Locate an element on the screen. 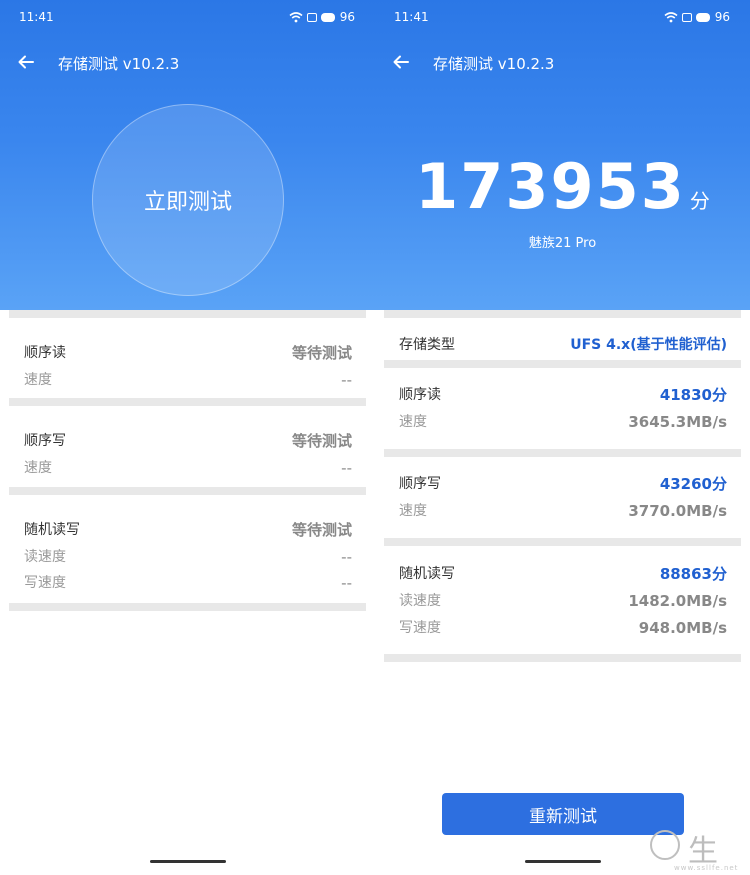  total-score: 173953 分 is located at coordinates (562, 186).